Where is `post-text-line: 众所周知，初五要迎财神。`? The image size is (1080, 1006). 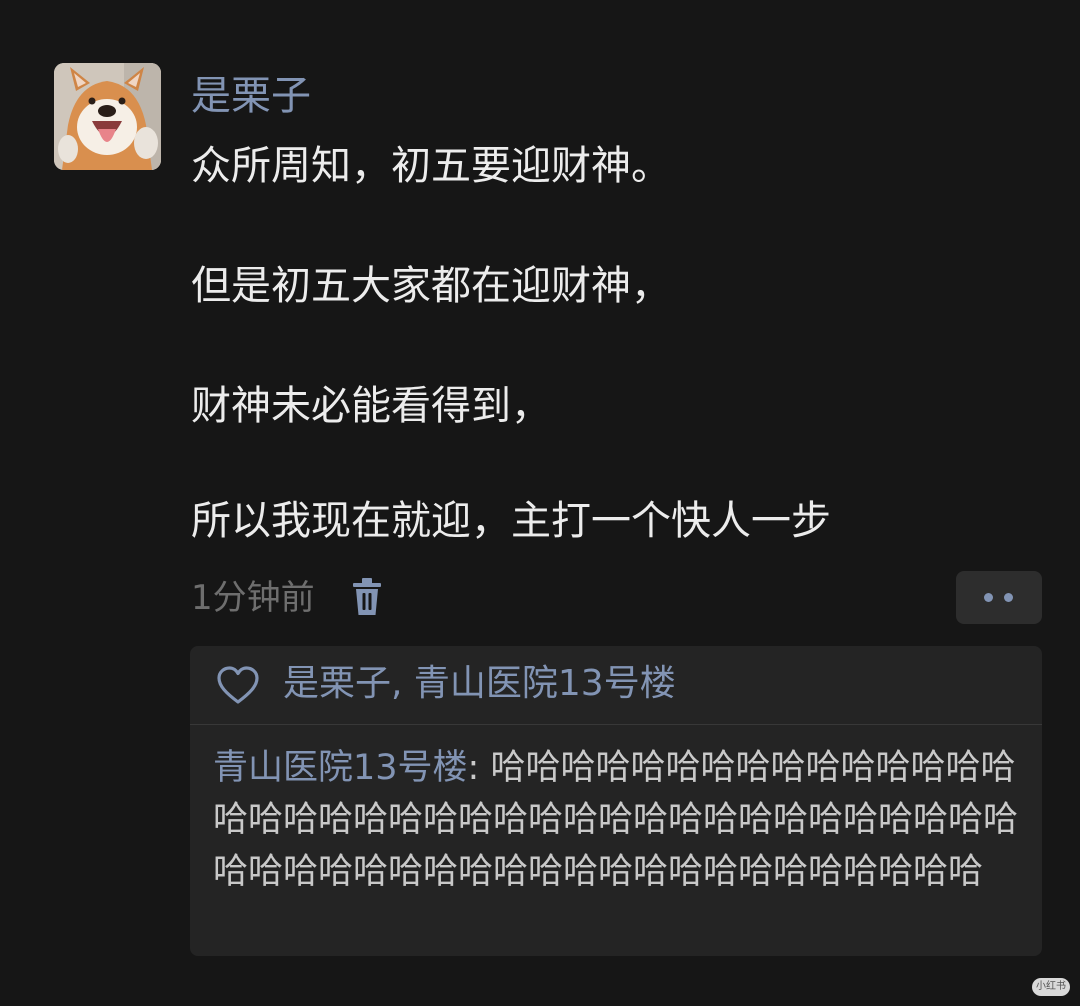 post-text-line: 众所周知，初五要迎财神。 is located at coordinates (431, 166).